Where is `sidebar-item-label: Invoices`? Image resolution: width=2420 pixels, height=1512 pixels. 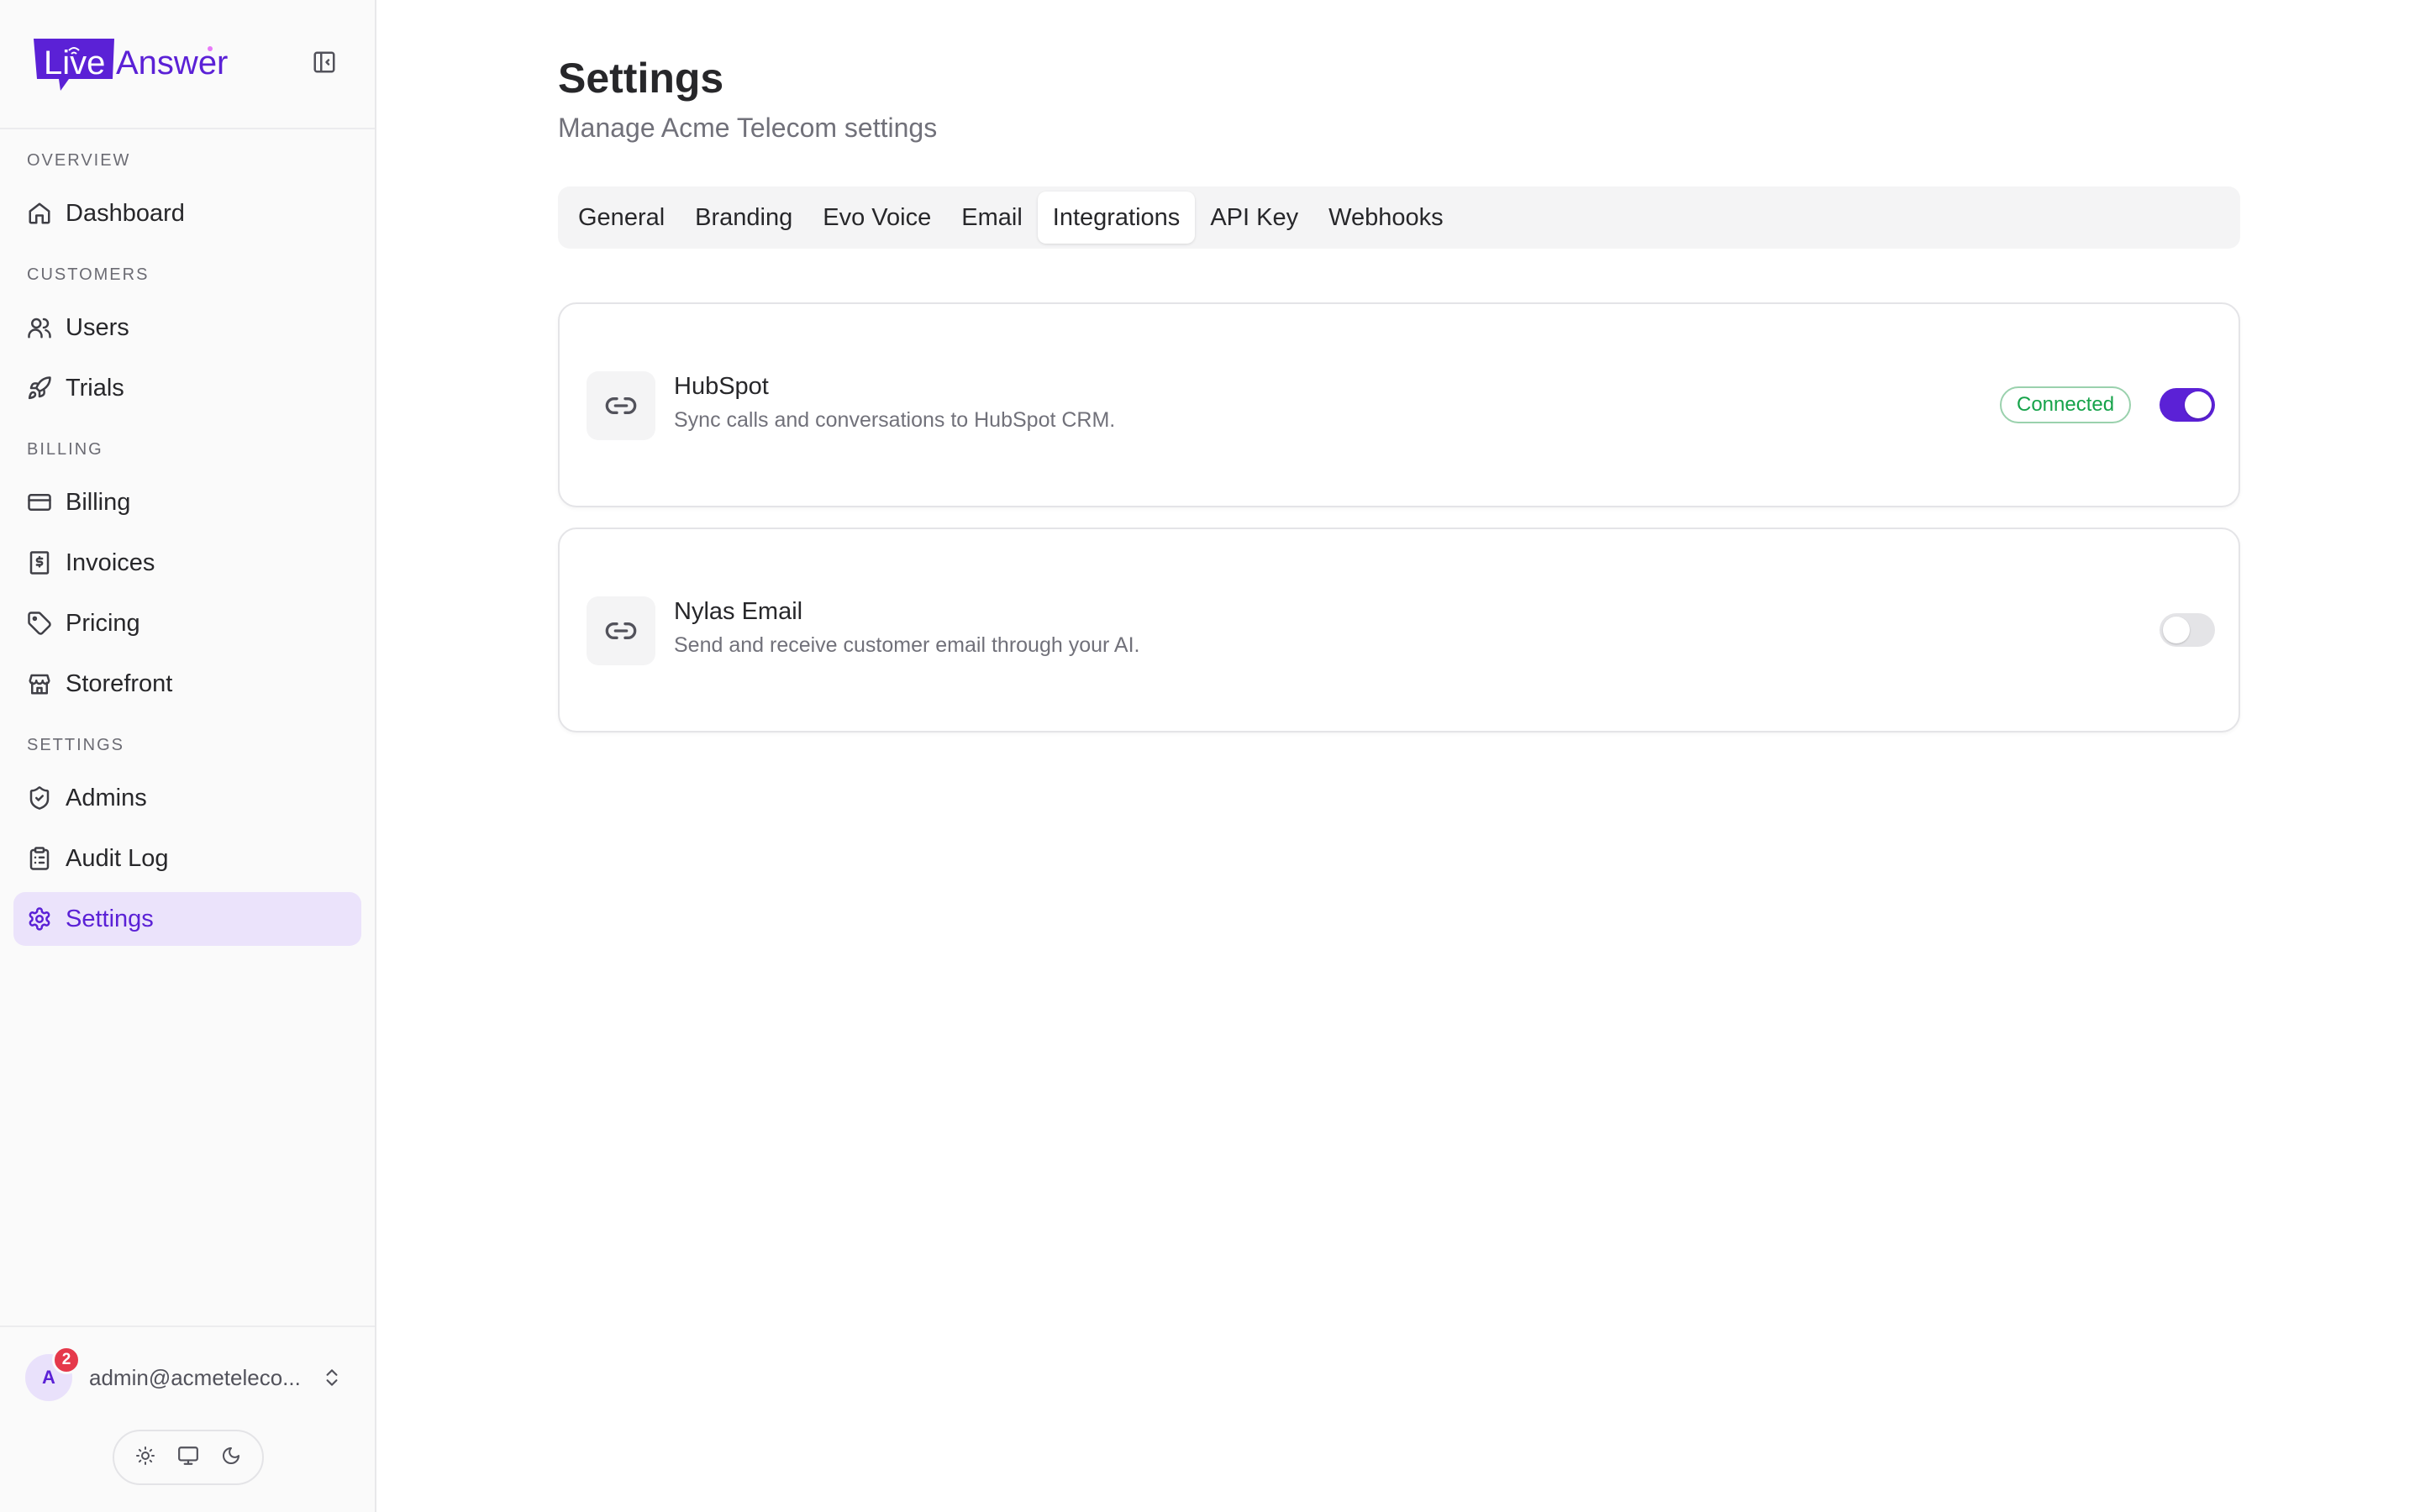 sidebar-item-label: Invoices is located at coordinates (110, 562).